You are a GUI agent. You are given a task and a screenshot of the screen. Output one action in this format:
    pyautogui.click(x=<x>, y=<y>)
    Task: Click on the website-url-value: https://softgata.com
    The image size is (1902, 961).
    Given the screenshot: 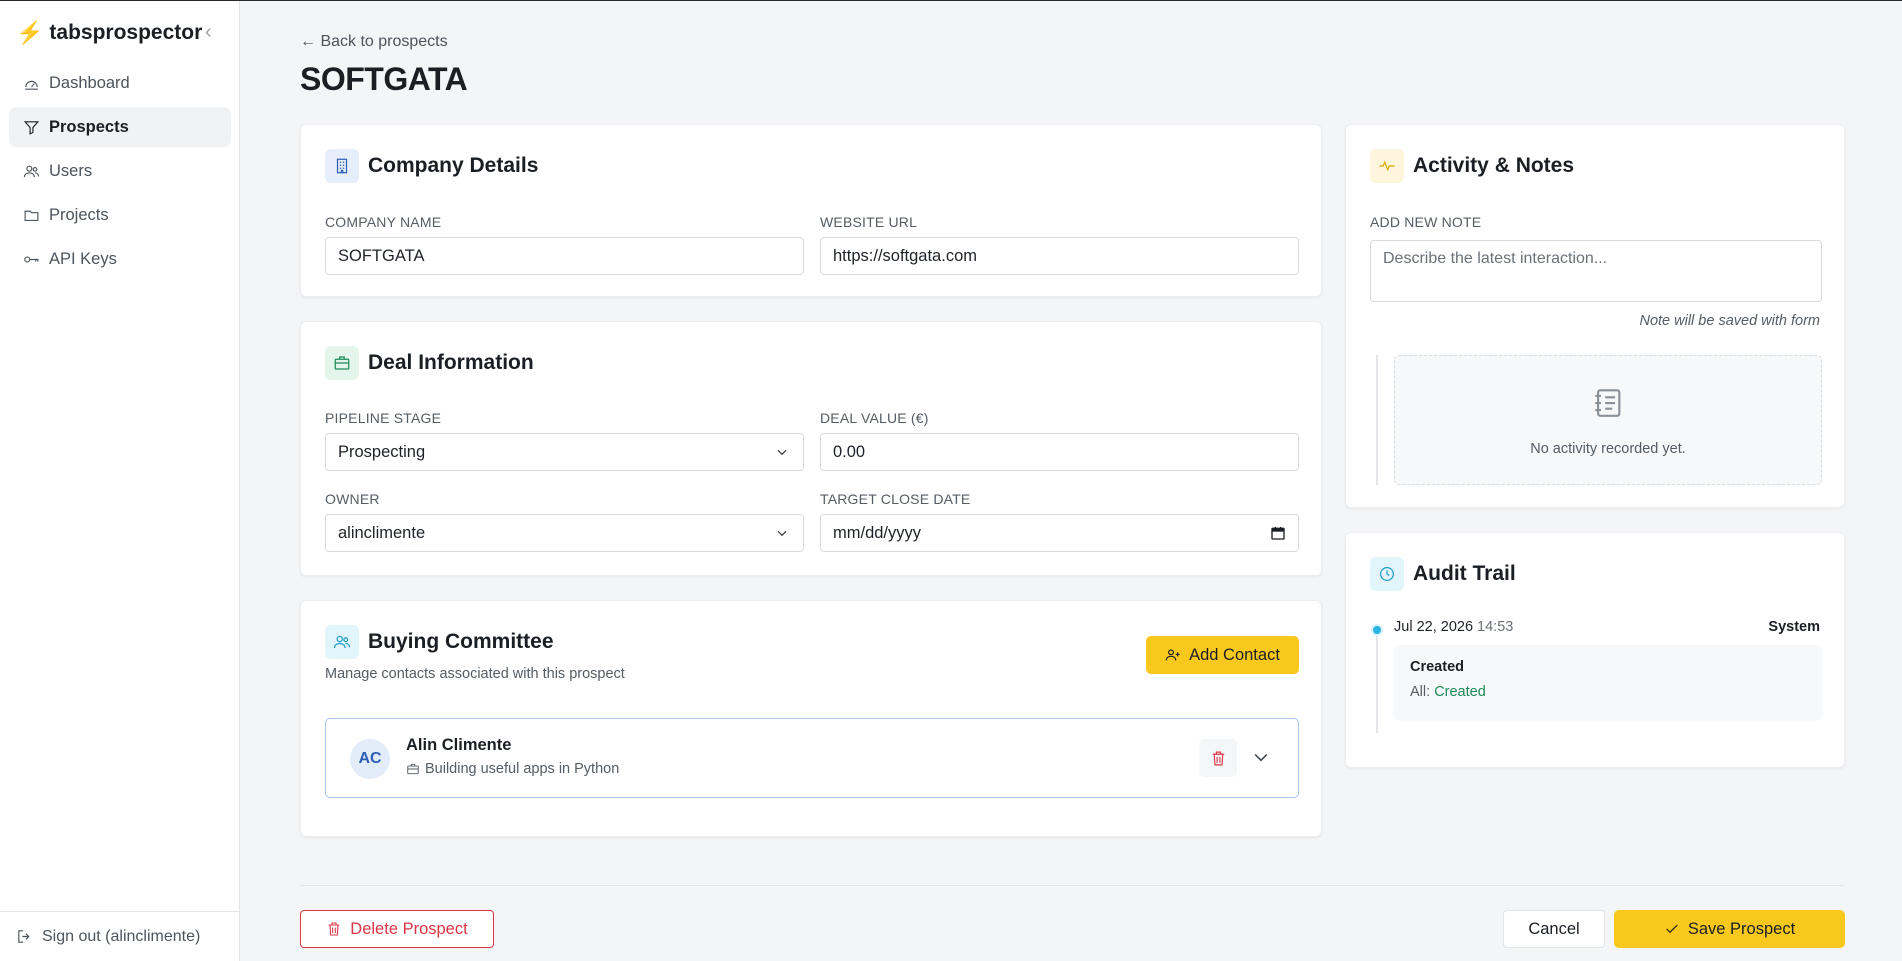 What is the action you would take?
    pyautogui.click(x=905, y=255)
    